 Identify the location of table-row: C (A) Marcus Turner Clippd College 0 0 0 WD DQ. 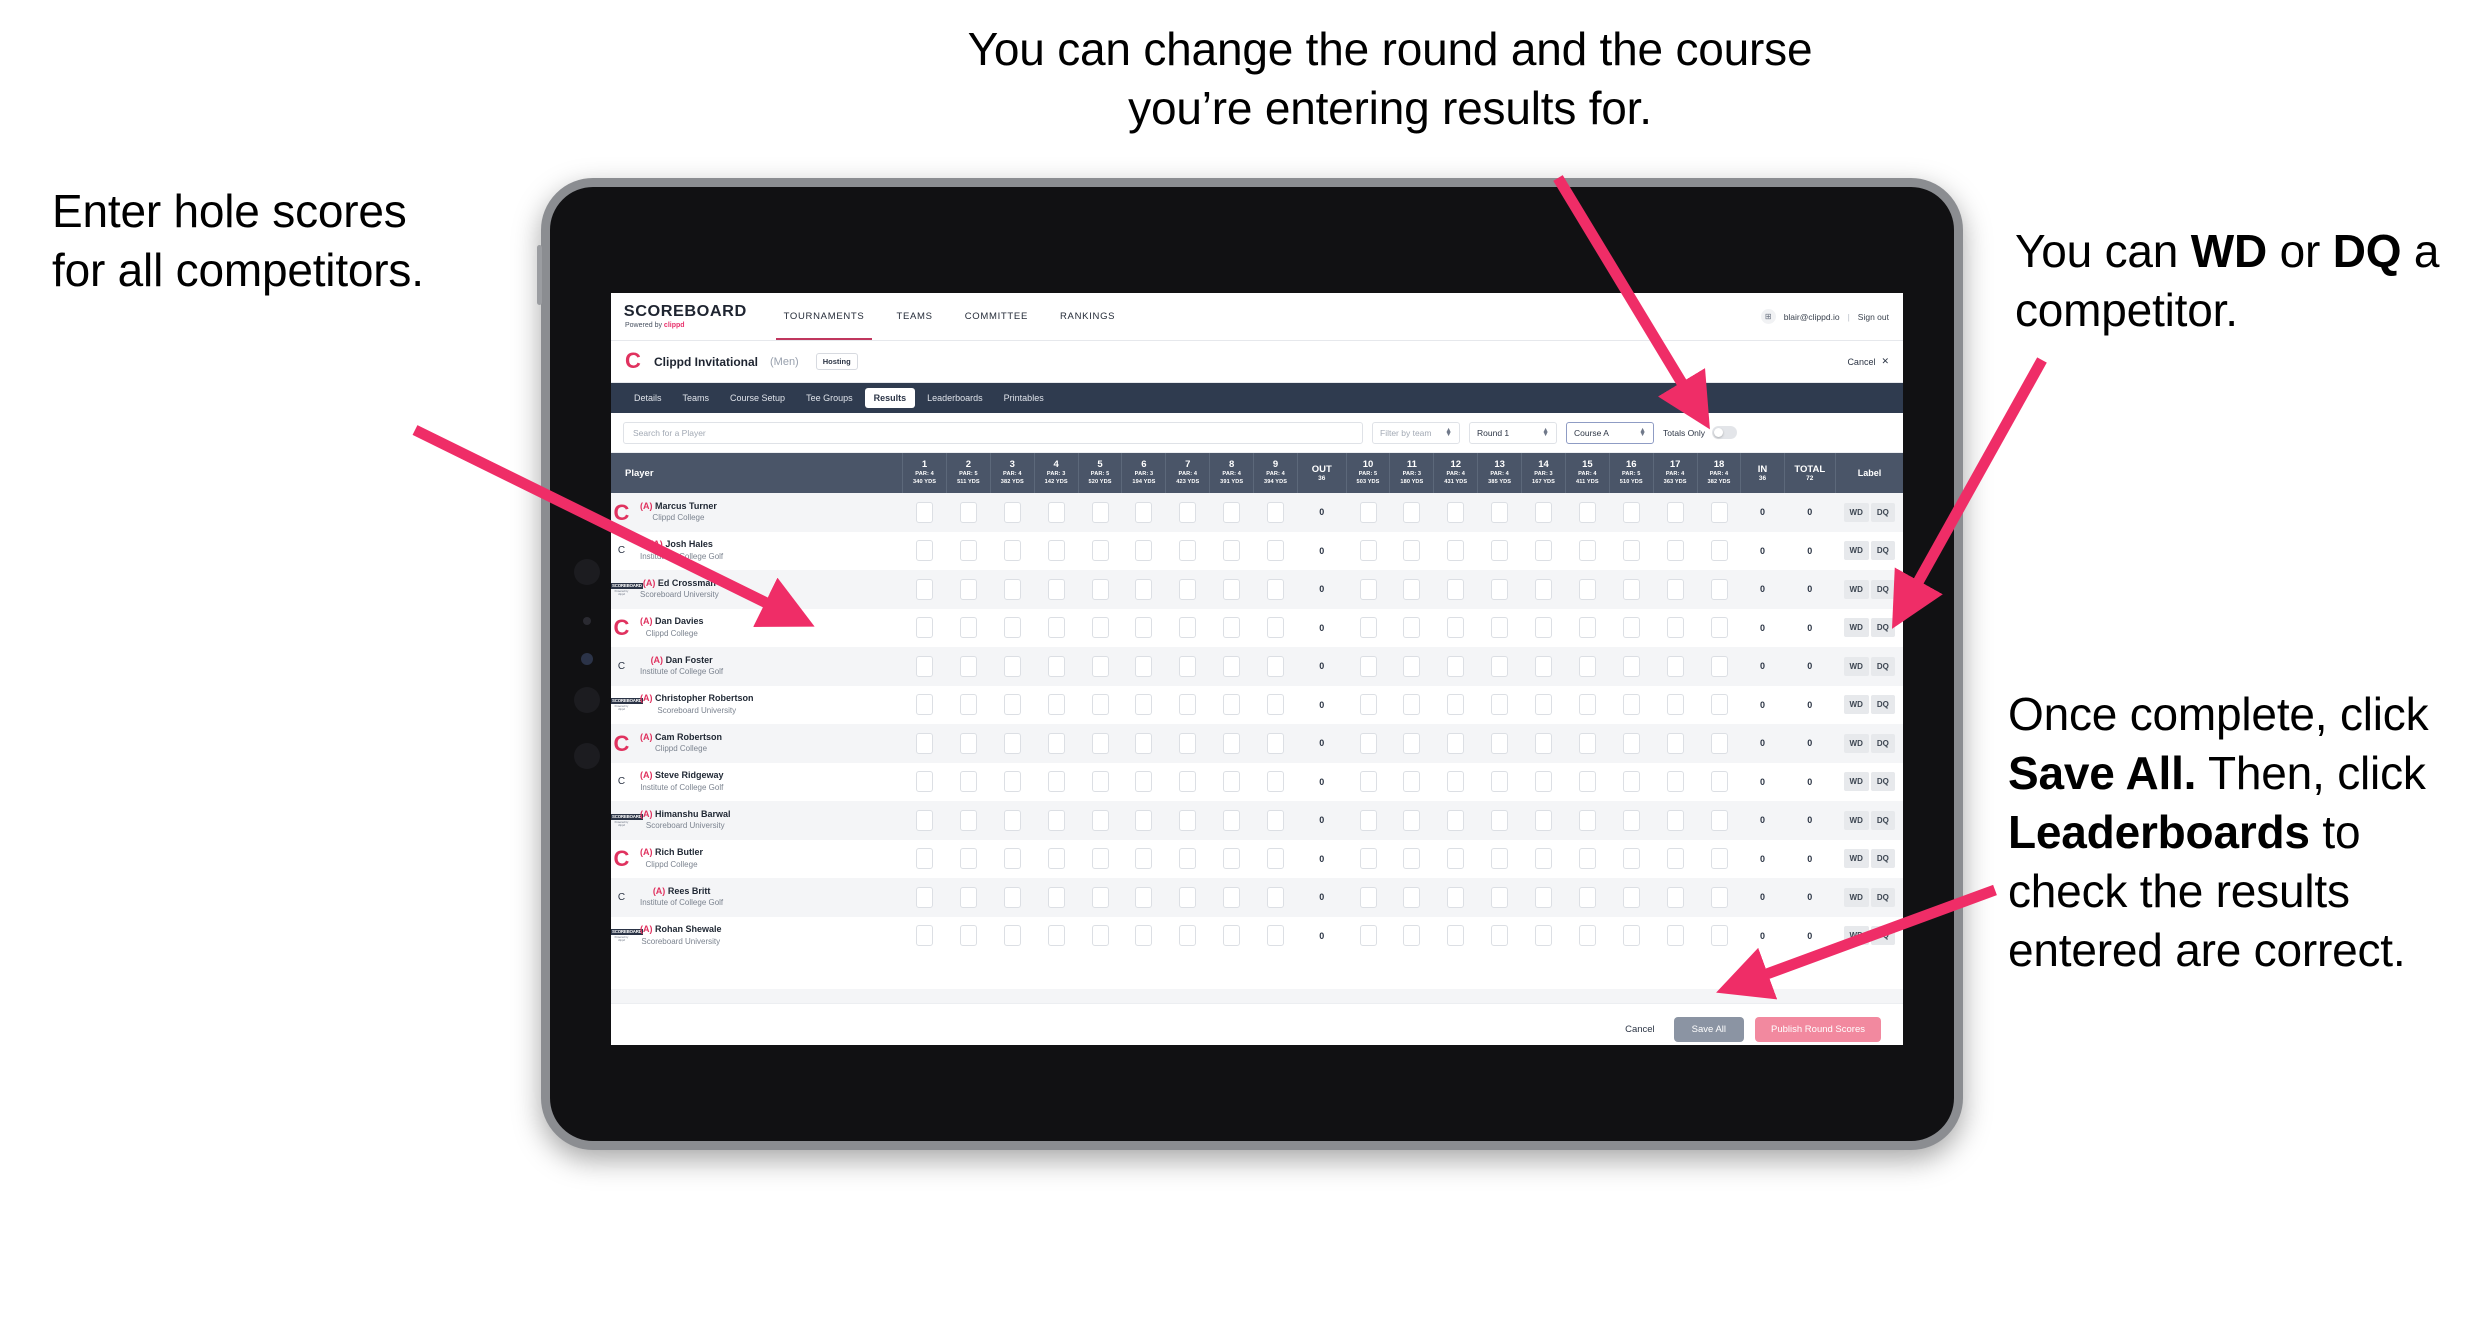
(1257, 512).